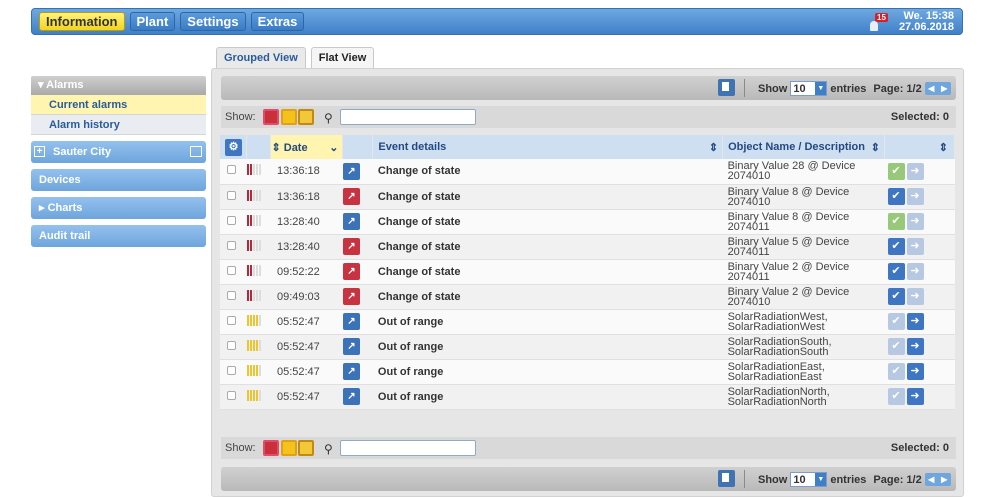 The height and width of the screenshot is (497, 994). I want to click on row-actions: ✔ ➜, so click(905, 196).